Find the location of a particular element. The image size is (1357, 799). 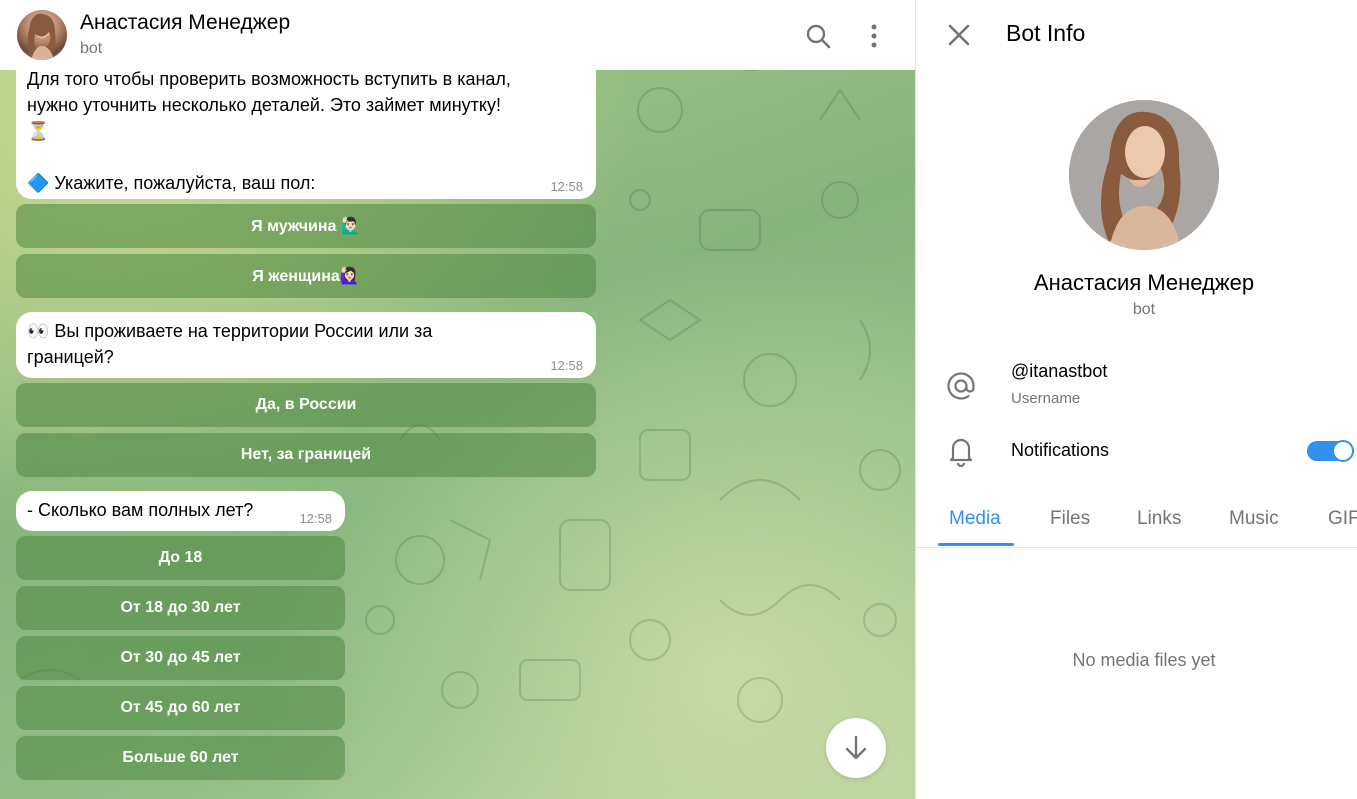

keyboard-button-label: Больше 60 лет is located at coordinates (180, 757).